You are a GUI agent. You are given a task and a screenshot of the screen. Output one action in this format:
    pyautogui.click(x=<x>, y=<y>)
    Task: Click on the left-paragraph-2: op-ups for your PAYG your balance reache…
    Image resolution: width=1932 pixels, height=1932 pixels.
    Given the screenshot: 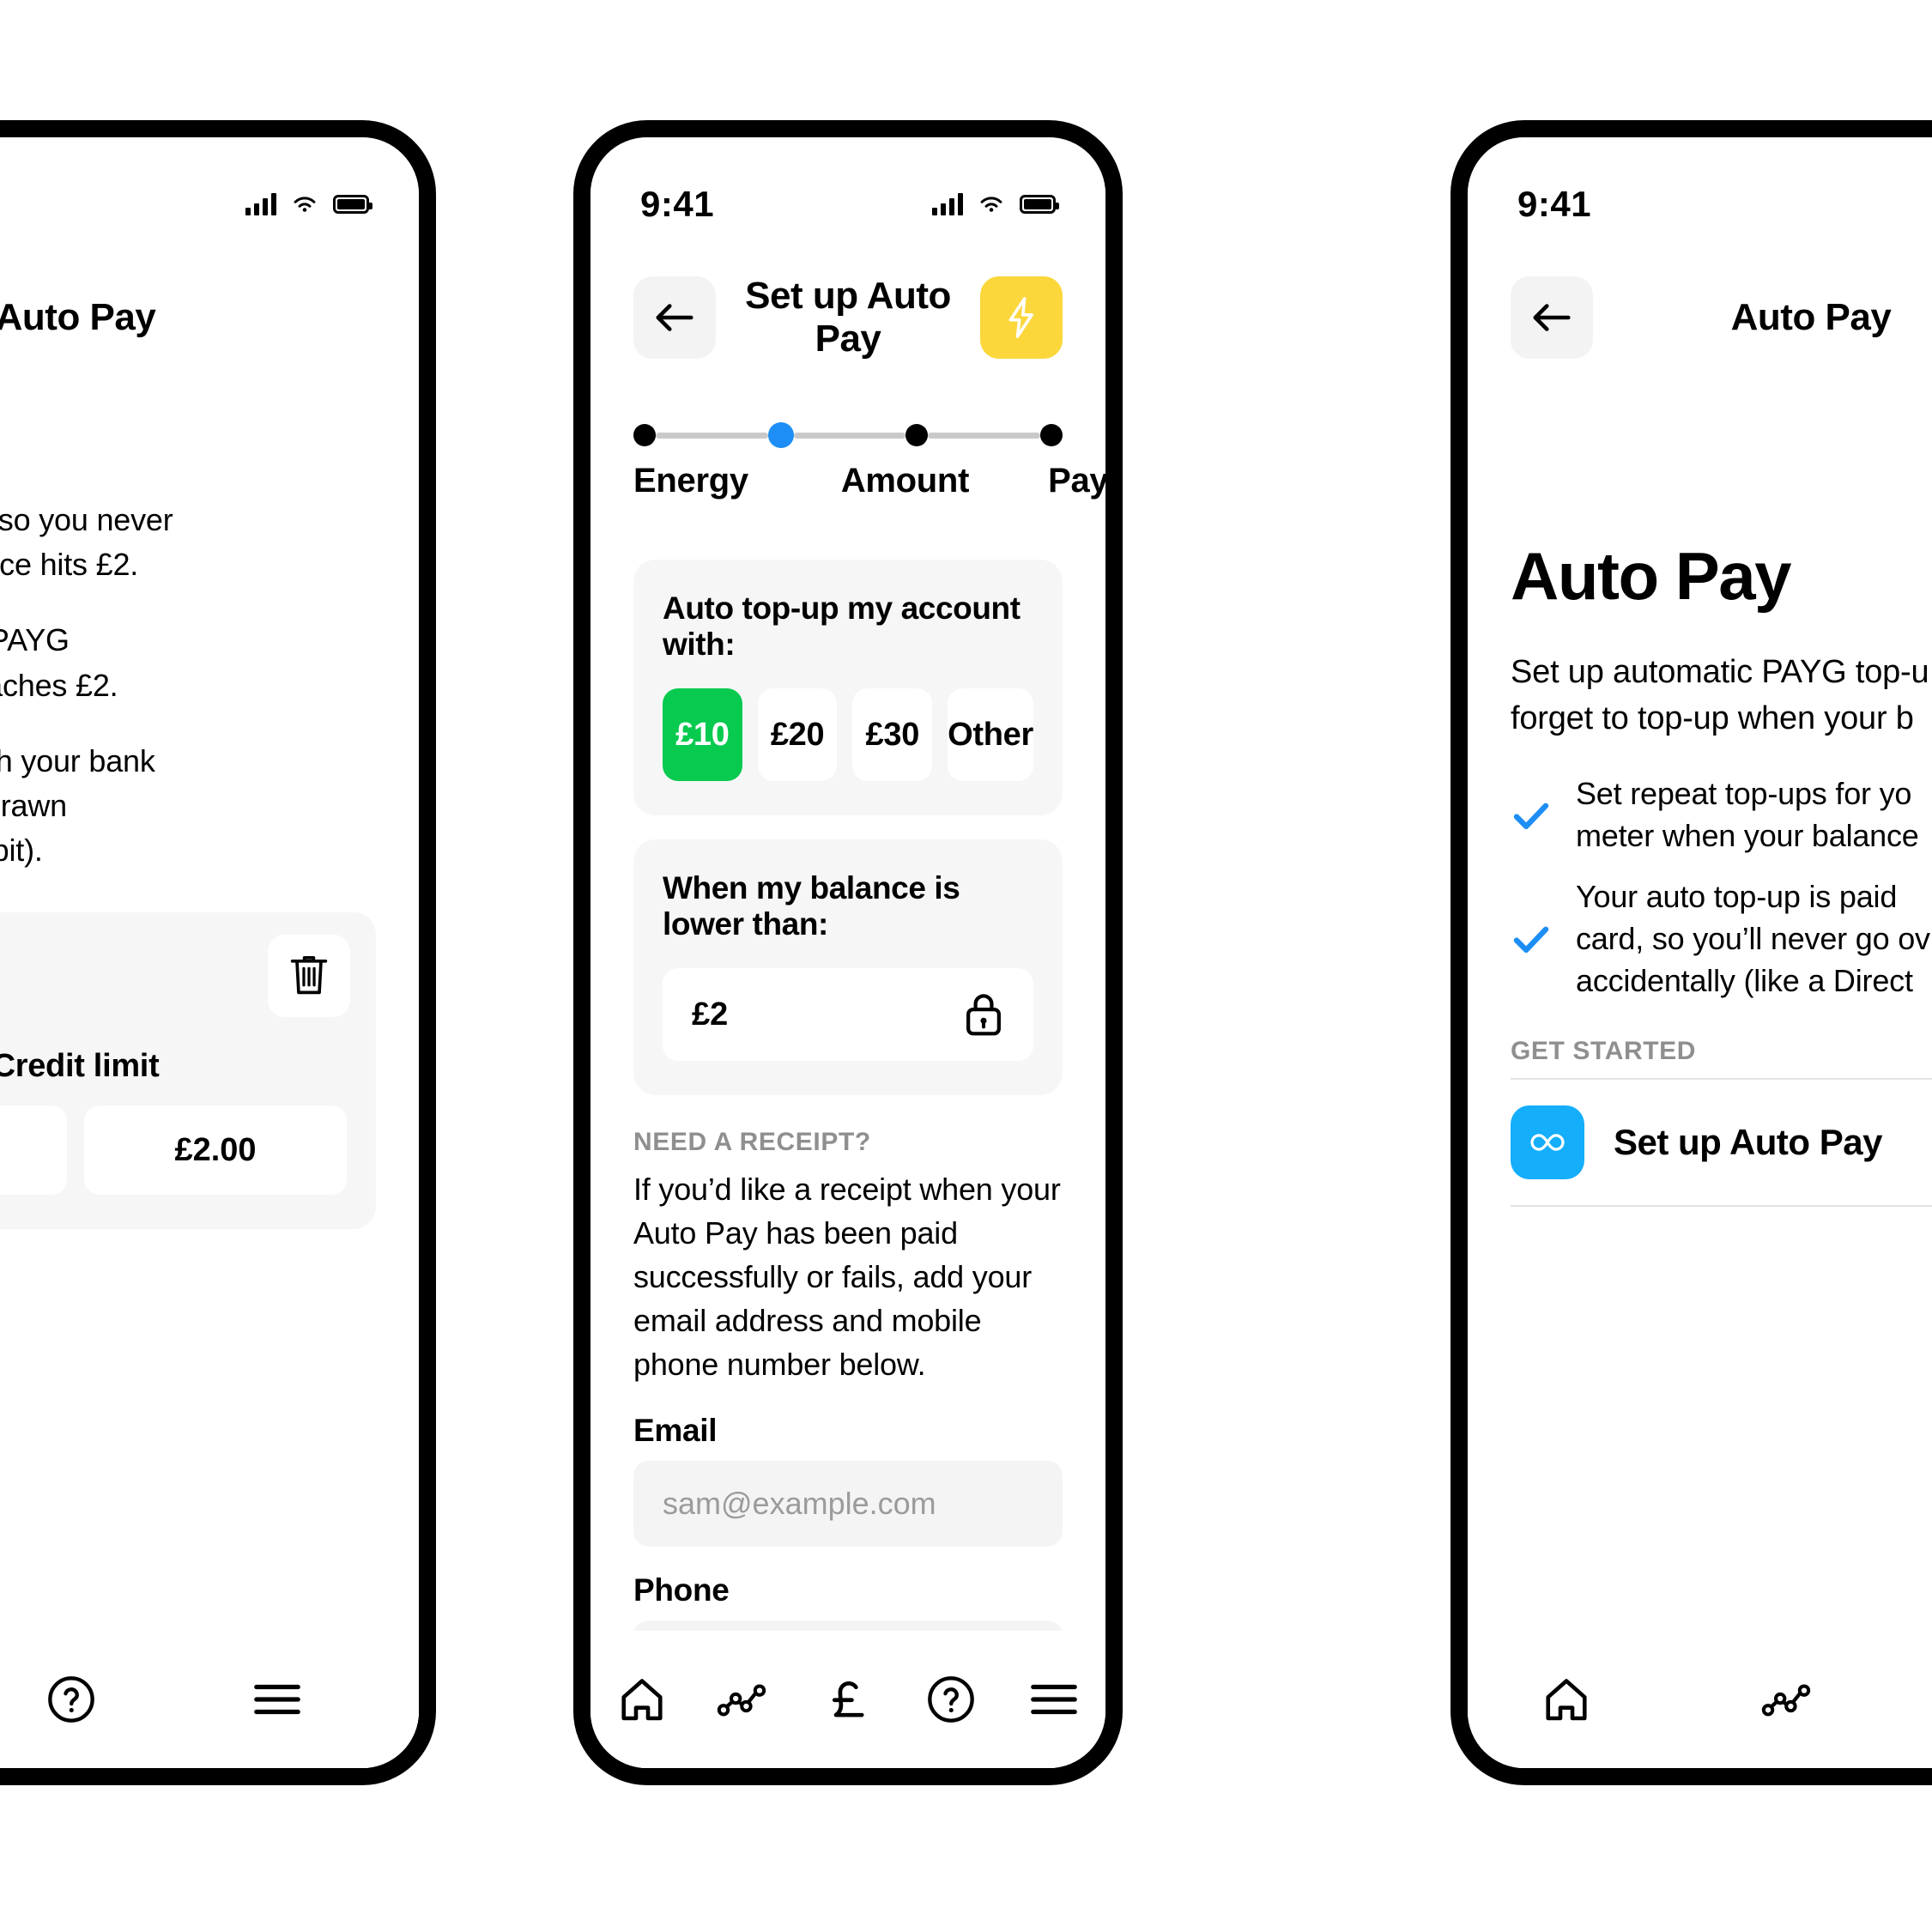 What is the action you would take?
    pyautogui.click(x=59, y=662)
    